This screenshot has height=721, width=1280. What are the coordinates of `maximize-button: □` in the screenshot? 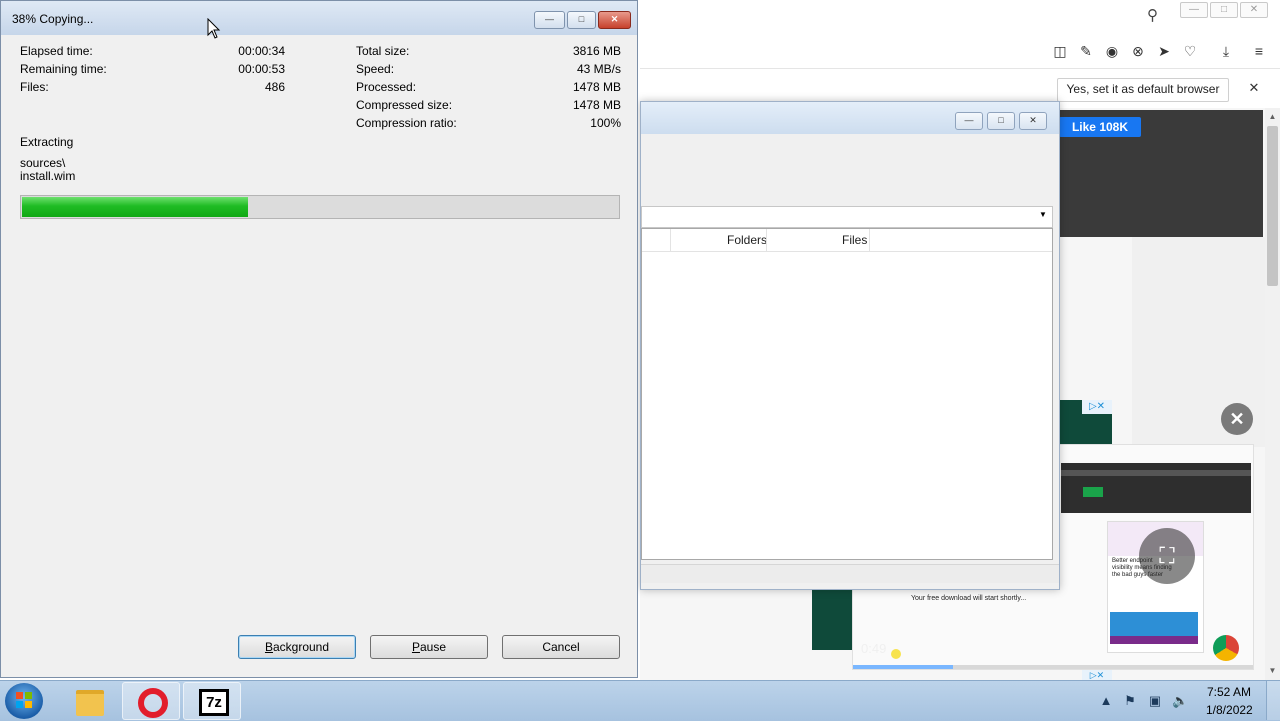 It's located at (1224, 10).